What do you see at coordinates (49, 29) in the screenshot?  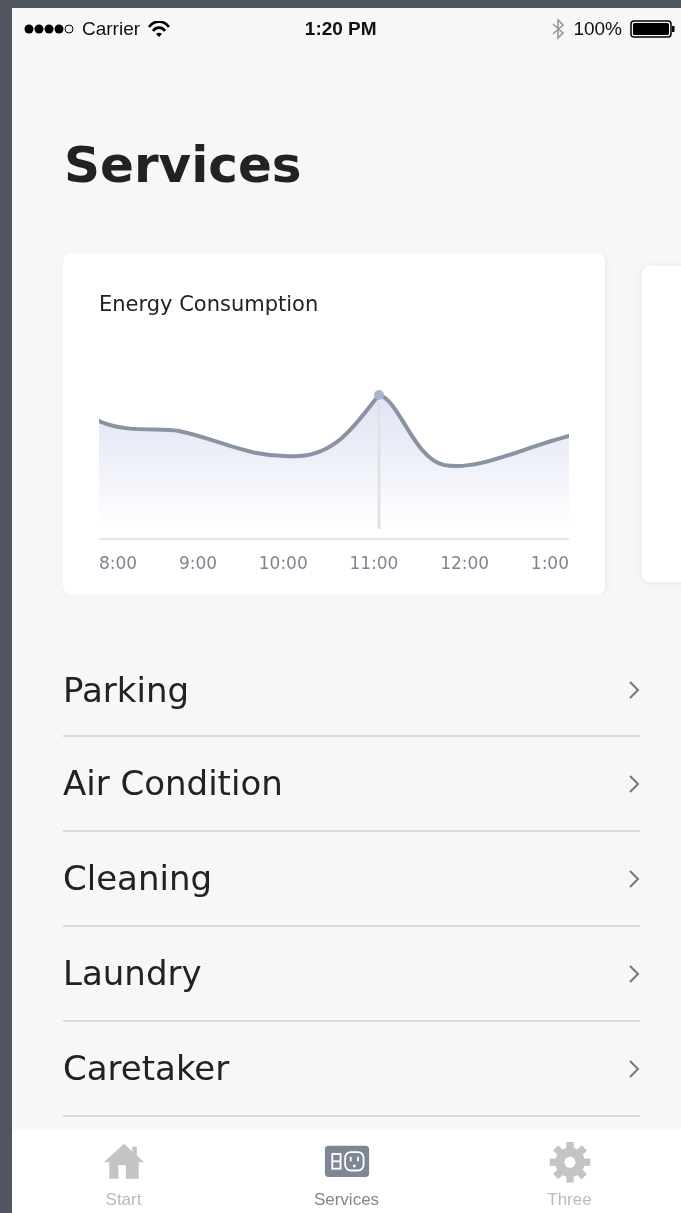 I see `signal-icon` at bounding box center [49, 29].